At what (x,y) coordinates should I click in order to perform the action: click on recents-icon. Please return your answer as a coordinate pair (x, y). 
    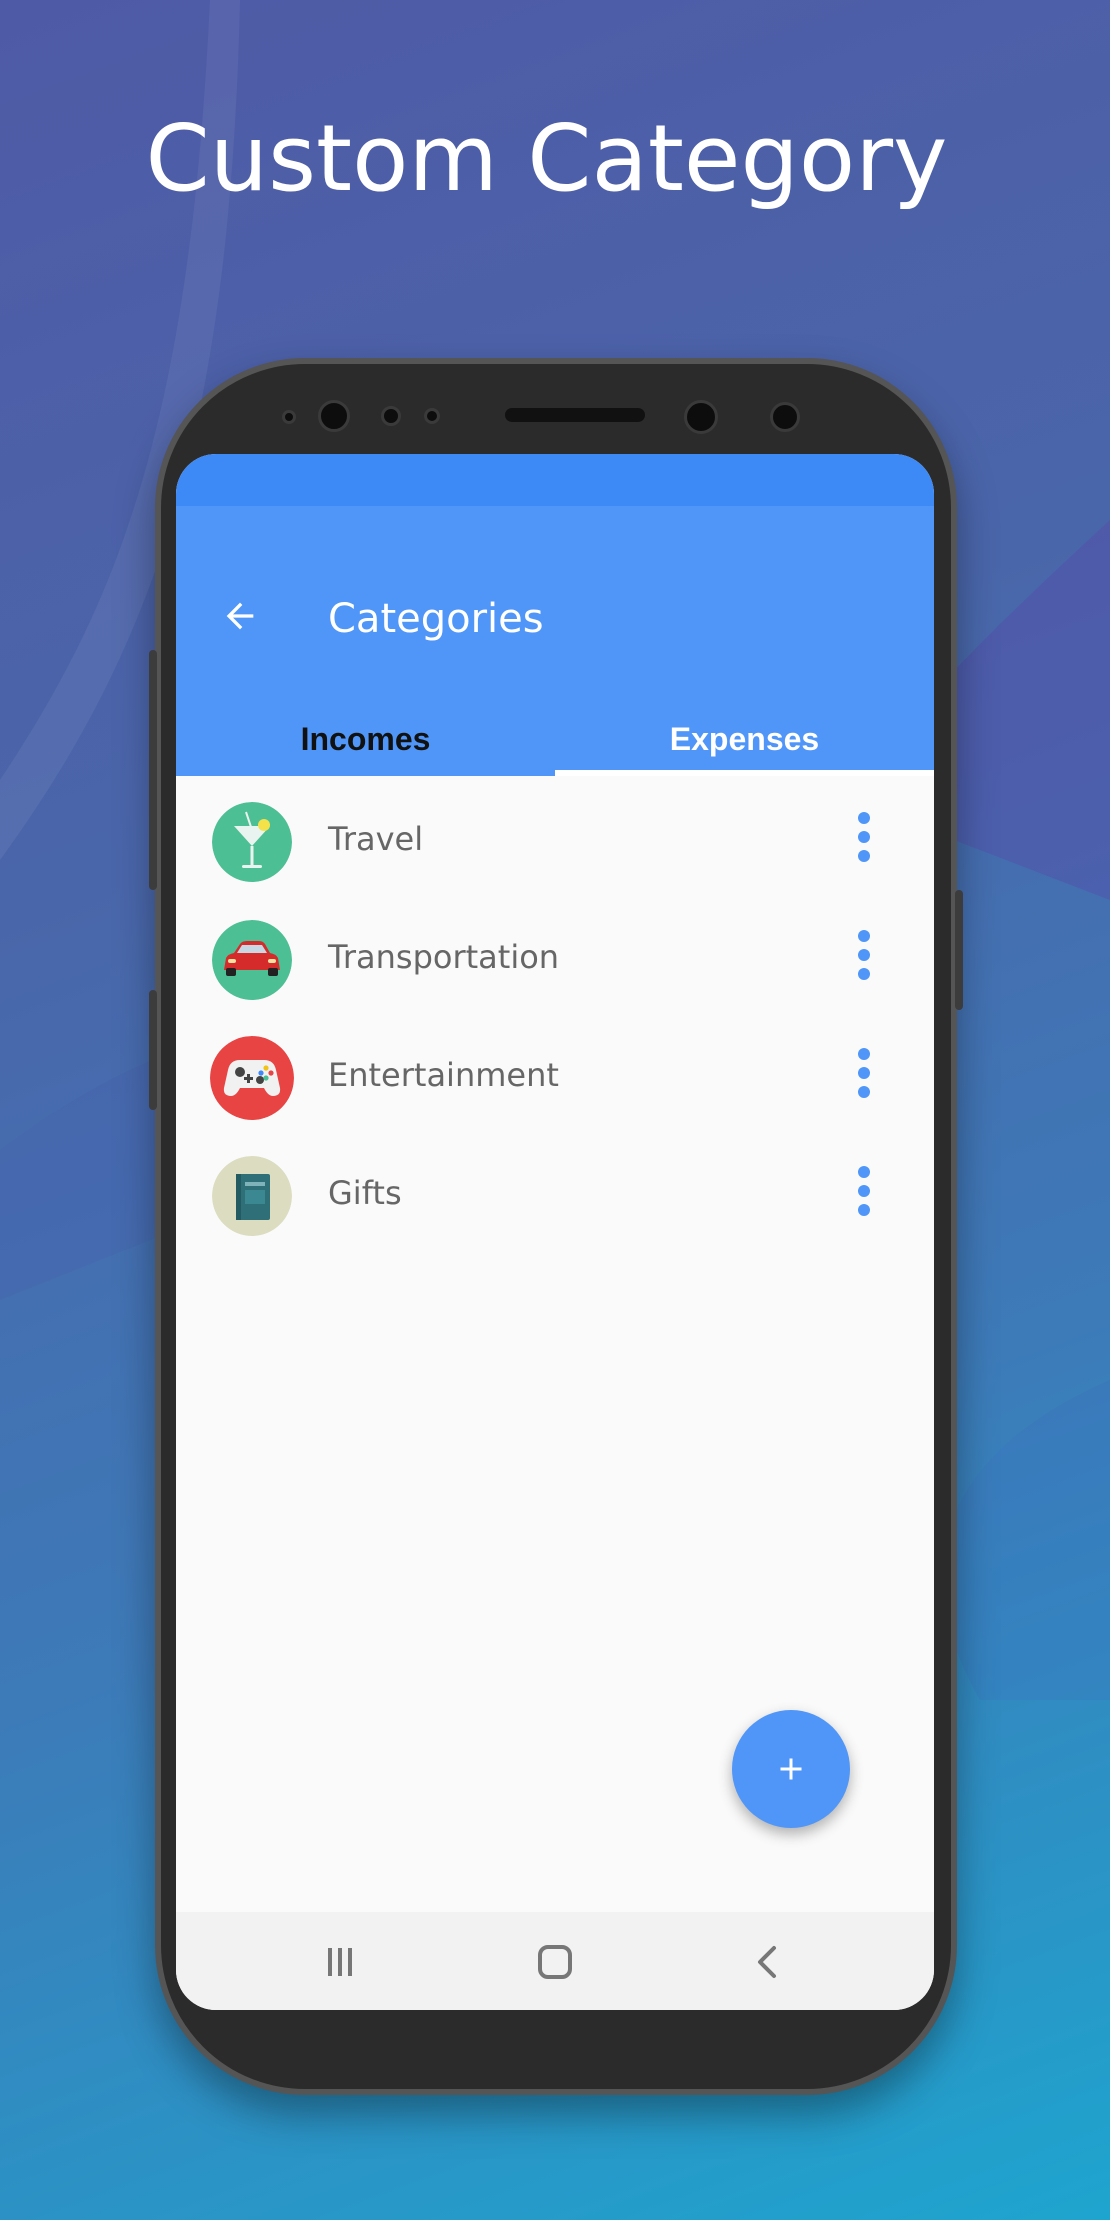
    Looking at the image, I should click on (340, 1962).